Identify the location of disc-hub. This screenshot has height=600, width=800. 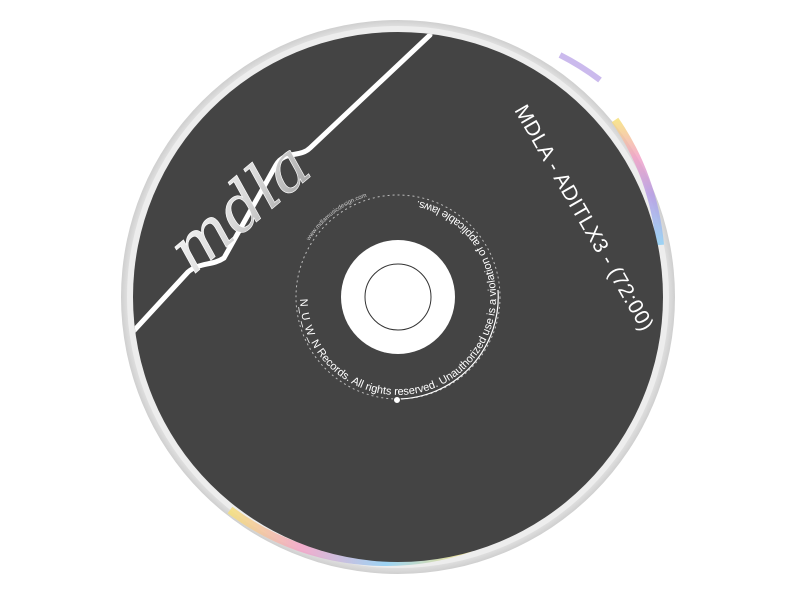
(398, 297).